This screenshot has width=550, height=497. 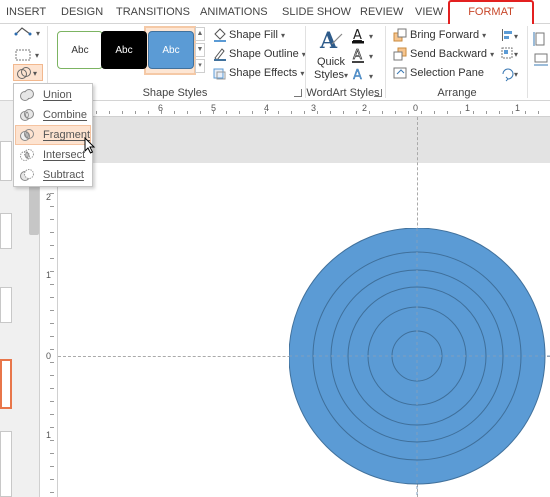 I want to click on selection-pane-icon, so click(x=400, y=73).